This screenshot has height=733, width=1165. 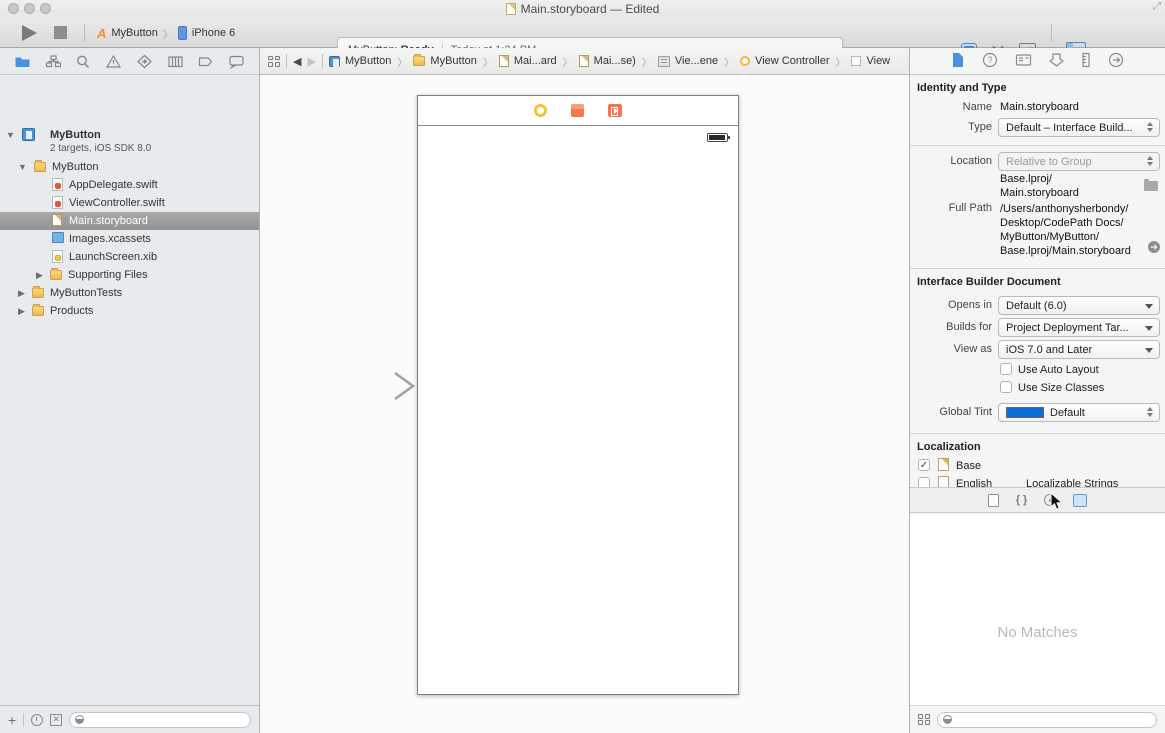 I want to click on scheme-selector: A MyButton 〉 iPhone 6, so click(x=166, y=33).